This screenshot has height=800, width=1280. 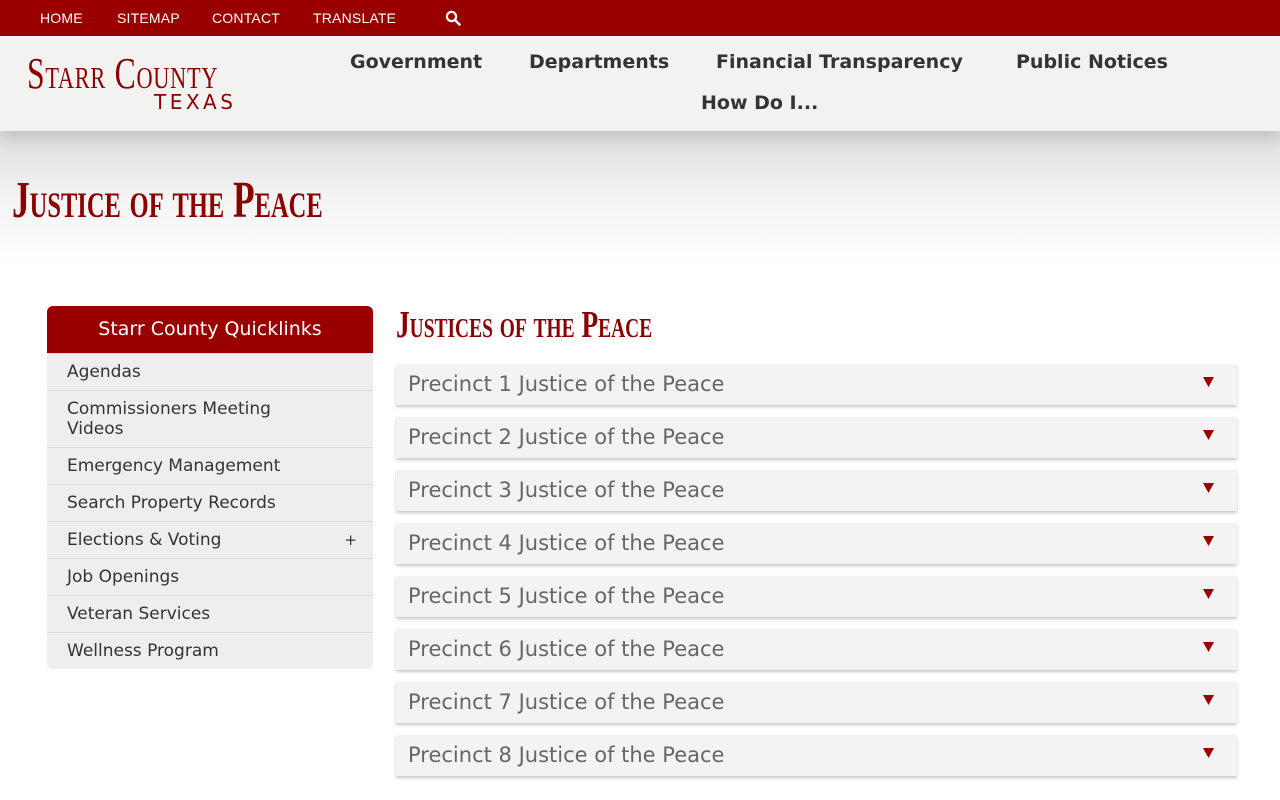 I want to click on accordion-item-precinct-2: Precinct 2 Justice of the Peace, so click(x=816, y=437).